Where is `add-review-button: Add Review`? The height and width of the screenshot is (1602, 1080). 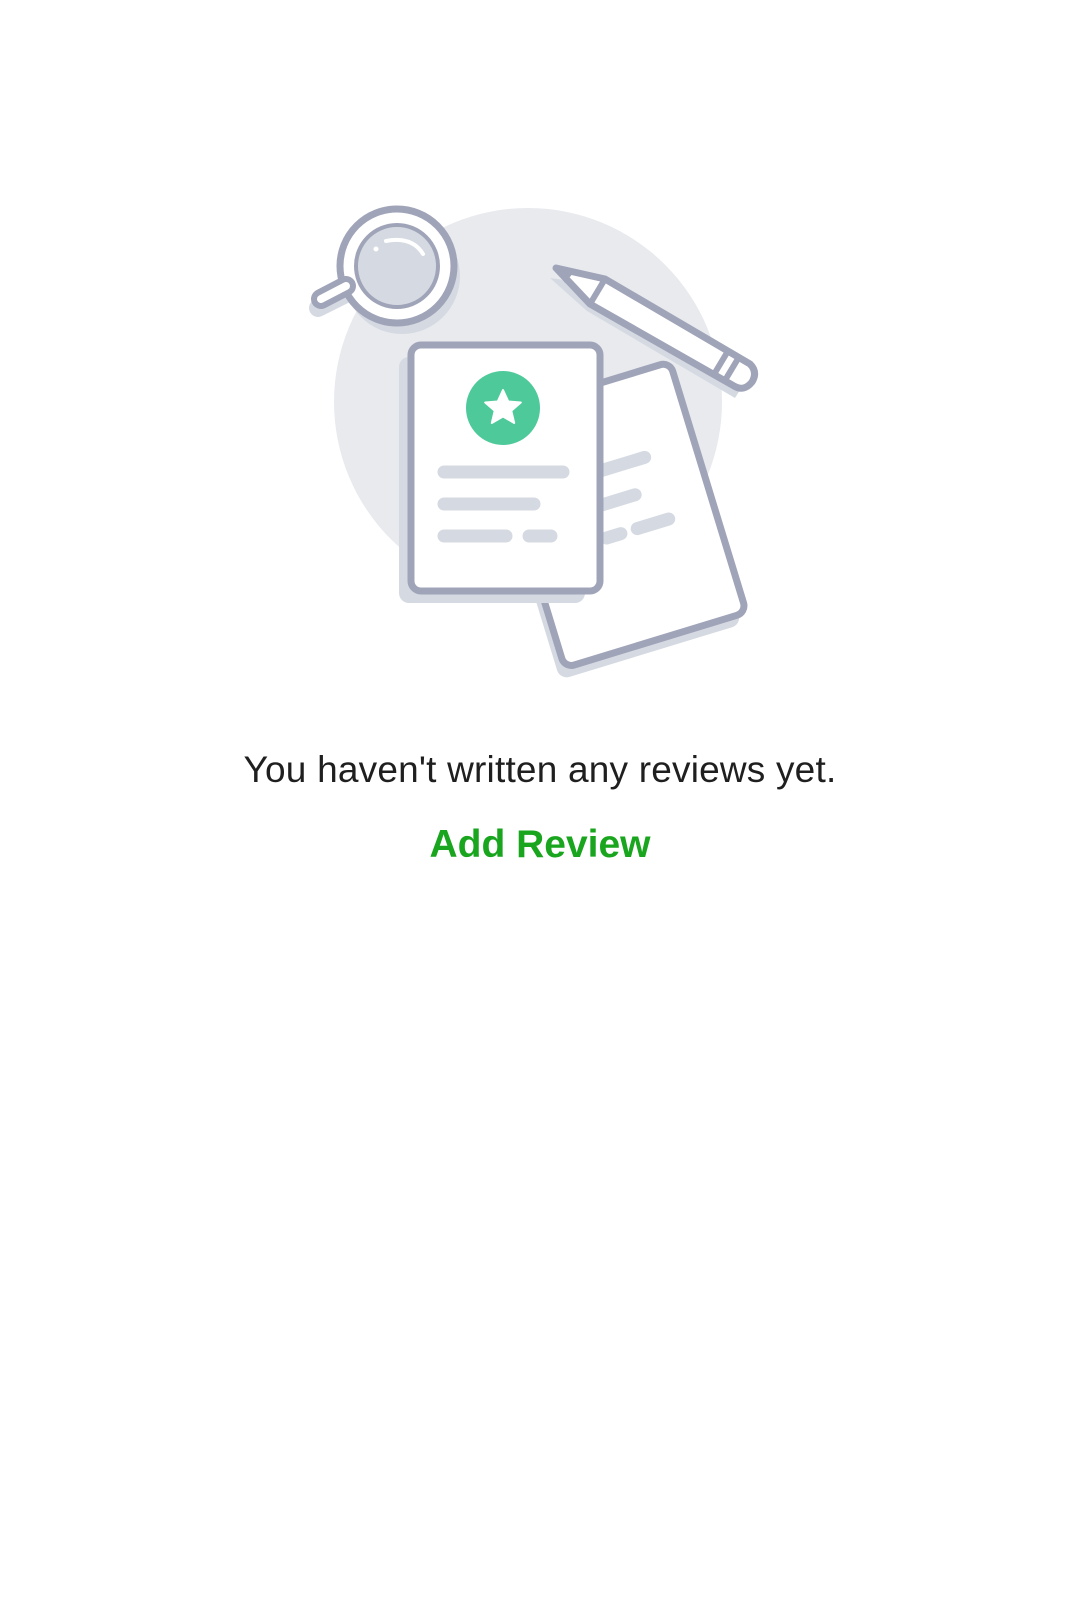 add-review-button: Add Review is located at coordinates (540, 845).